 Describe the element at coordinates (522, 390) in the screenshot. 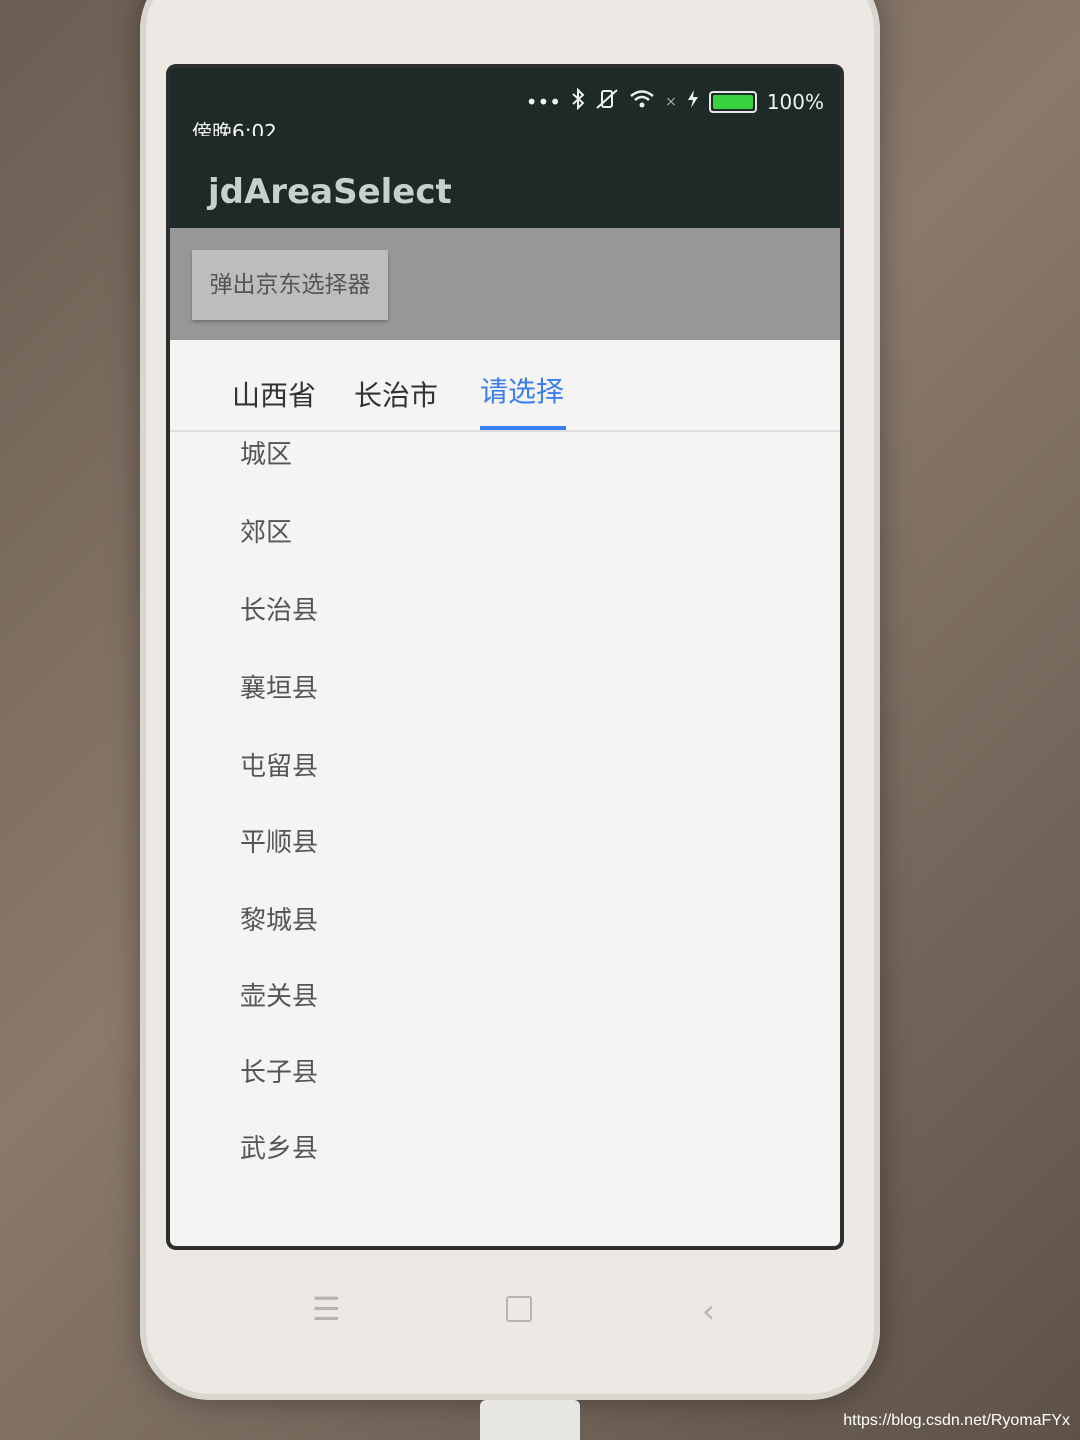

I see `tab-district: 请选择` at that location.